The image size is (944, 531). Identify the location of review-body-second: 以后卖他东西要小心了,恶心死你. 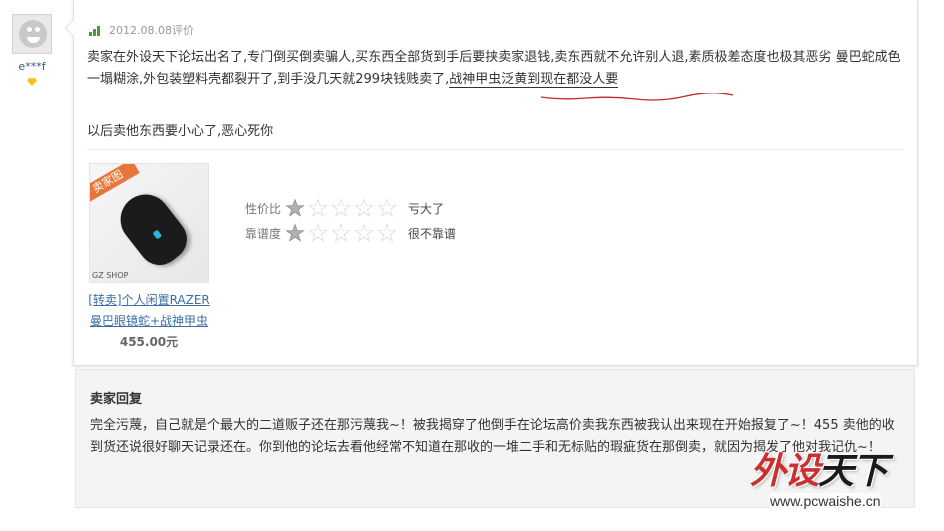
(180, 131).